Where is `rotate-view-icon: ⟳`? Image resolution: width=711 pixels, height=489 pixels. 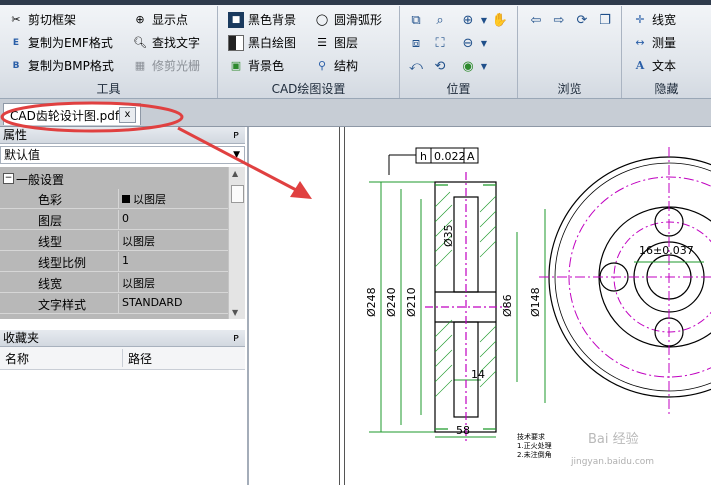 rotate-view-icon: ⟳ is located at coordinates (582, 20).